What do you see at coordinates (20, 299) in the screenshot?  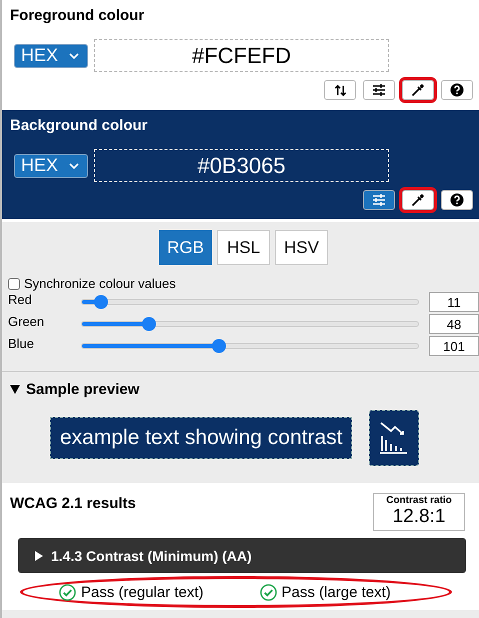 I see `channel-label: Red` at bounding box center [20, 299].